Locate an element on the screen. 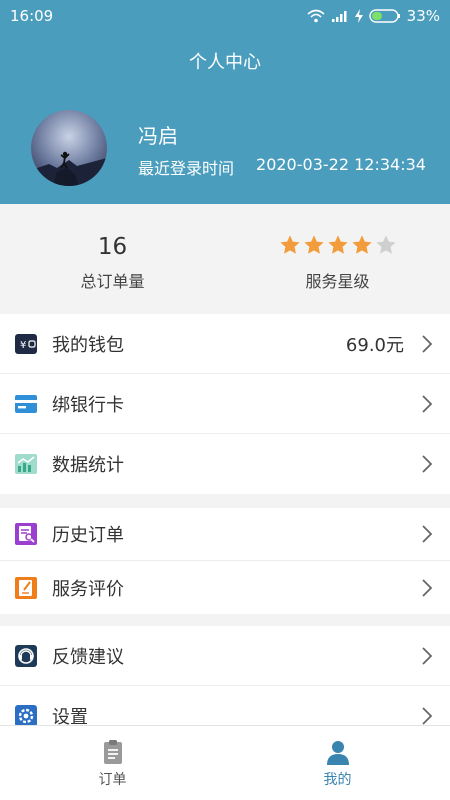 The height and width of the screenshot is (800, 450). bottom-tab-bar: 订单 我的 is located at coordinates (225, 762).